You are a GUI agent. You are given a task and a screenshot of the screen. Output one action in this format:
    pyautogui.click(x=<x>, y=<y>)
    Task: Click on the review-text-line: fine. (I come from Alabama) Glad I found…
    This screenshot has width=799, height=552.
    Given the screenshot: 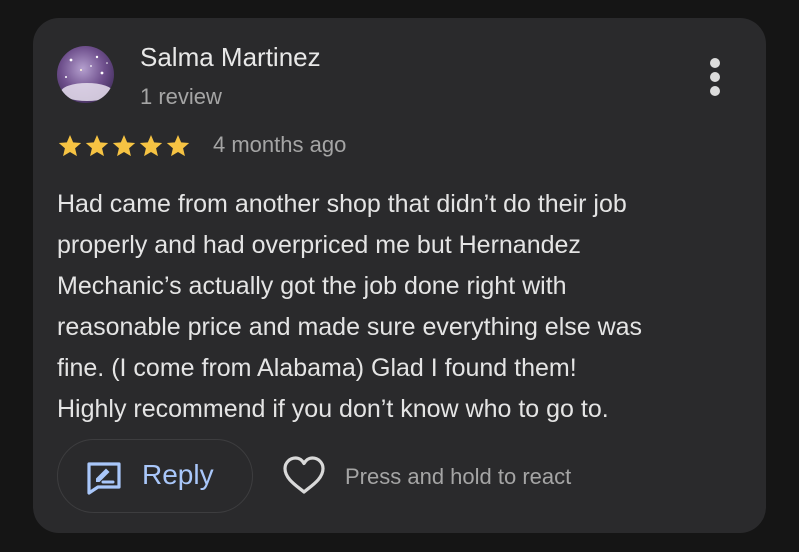 What is the action you would take?
    pyautogui.click(x=317, y=368)
    